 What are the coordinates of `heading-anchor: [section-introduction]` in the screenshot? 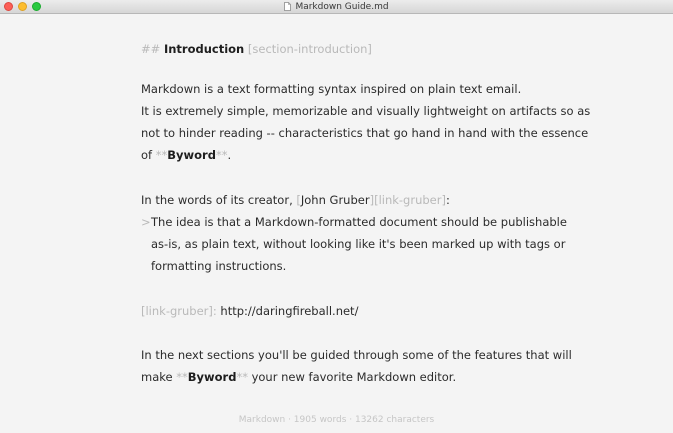 It's located at (309, 49).